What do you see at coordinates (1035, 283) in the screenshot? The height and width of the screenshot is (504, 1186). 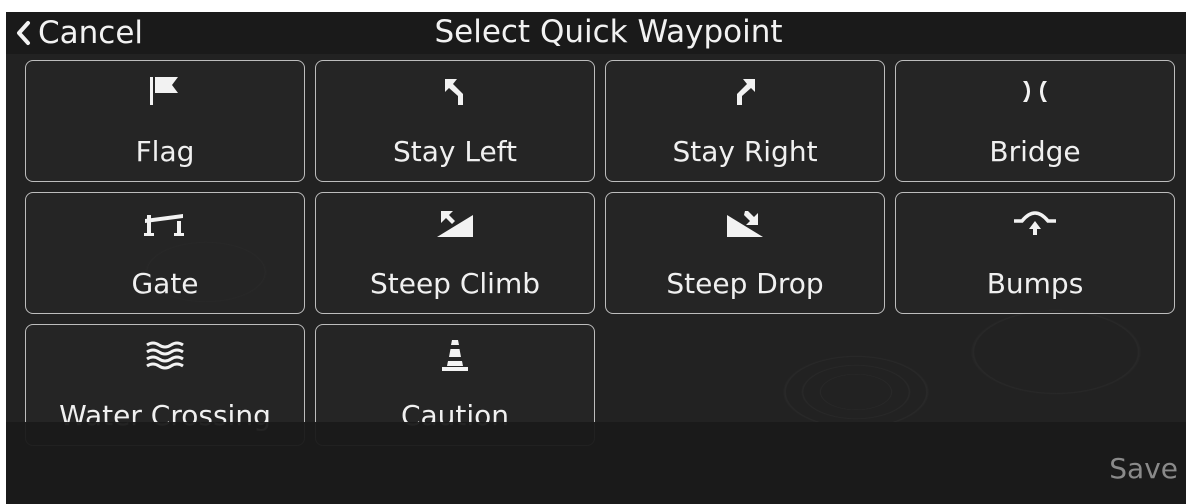 I see `waypoint-label: Bumps` at bounding box center [1035, 283].